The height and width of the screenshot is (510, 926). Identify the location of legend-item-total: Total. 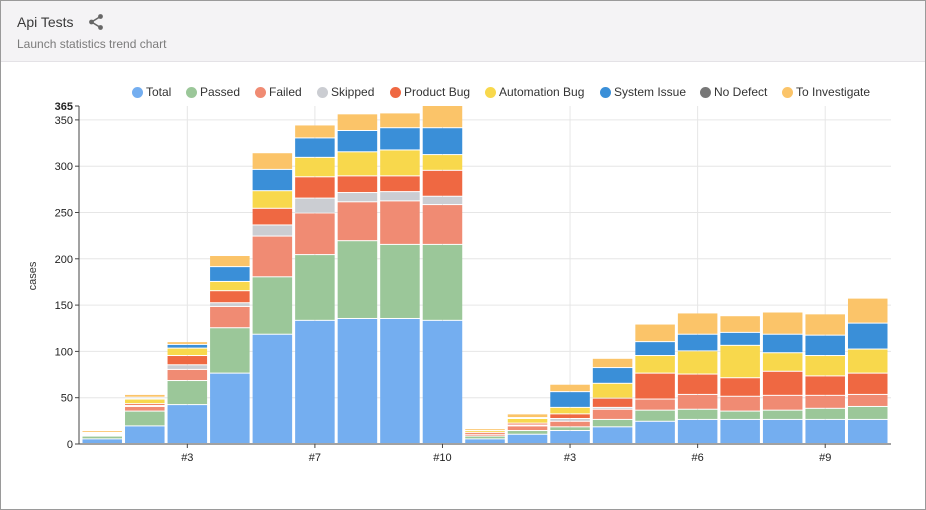
(151, 92).